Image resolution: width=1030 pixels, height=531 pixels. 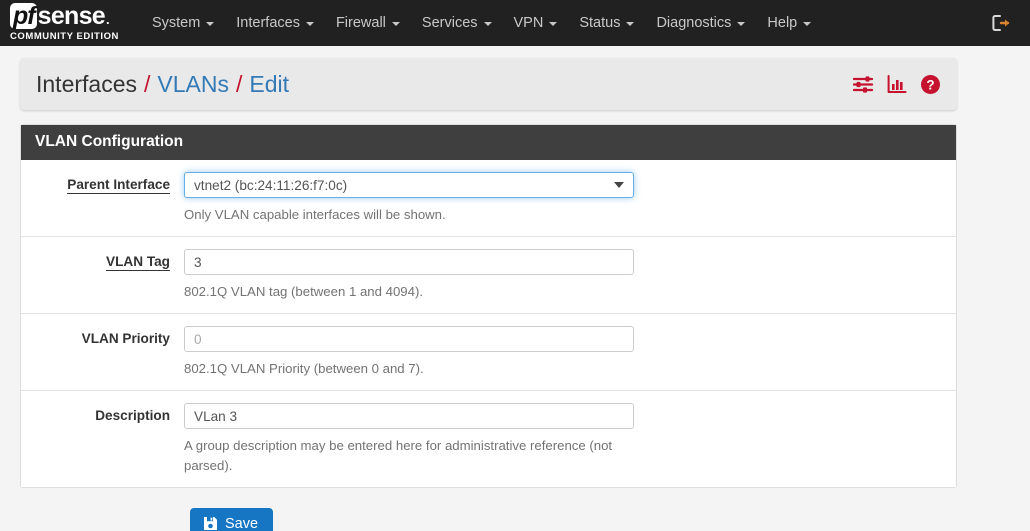 I want to click on nav-item-firewall: Firewall, so click(x=368, y=23).